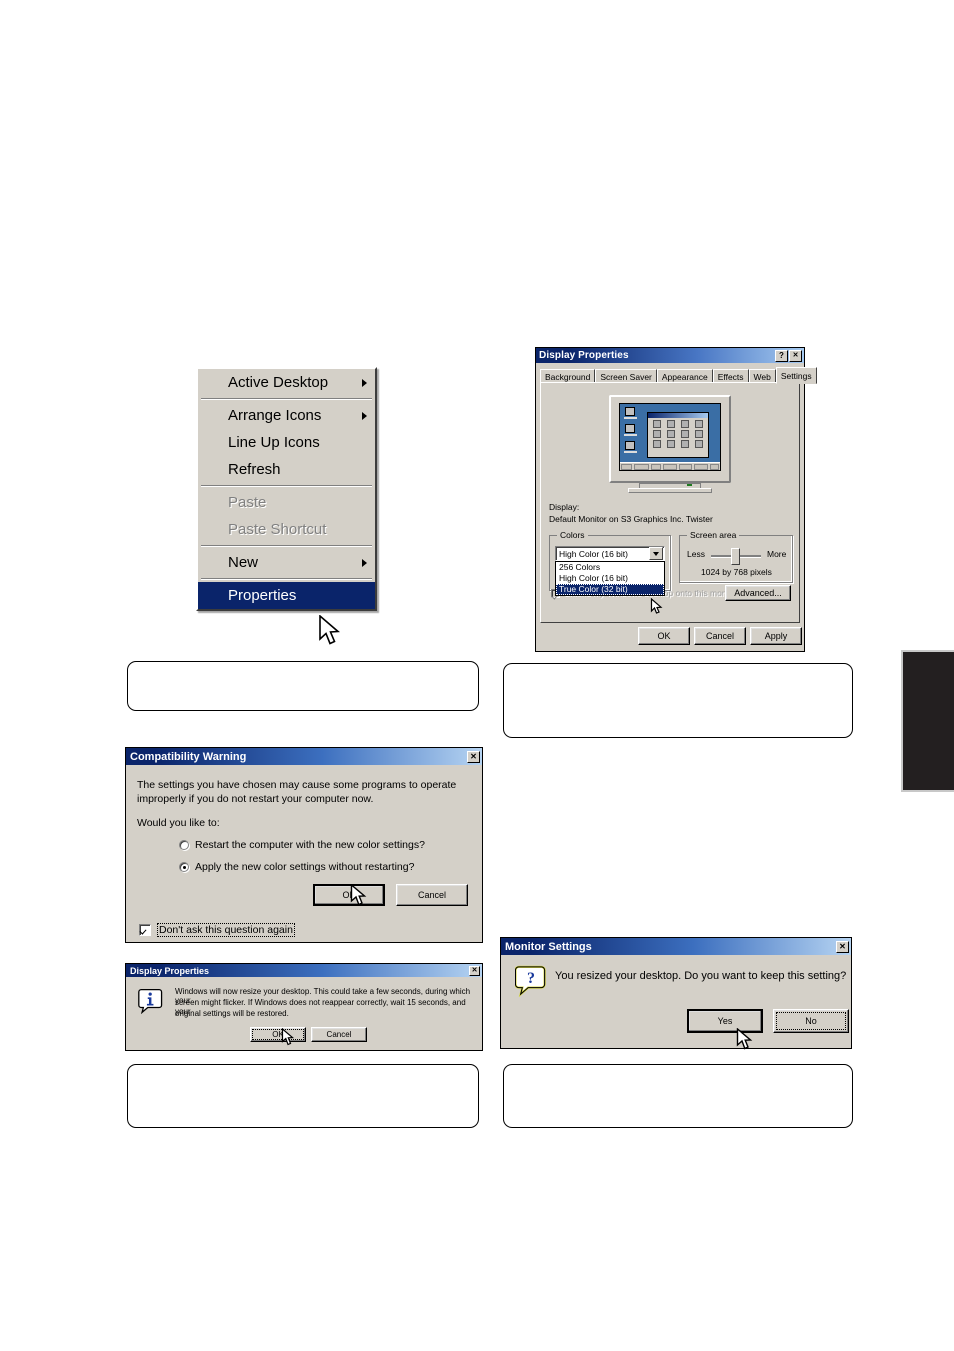  Describe the element at coordinates (254, 469) in the screenshot. I see `menu-item-label: Refresh` at that location.